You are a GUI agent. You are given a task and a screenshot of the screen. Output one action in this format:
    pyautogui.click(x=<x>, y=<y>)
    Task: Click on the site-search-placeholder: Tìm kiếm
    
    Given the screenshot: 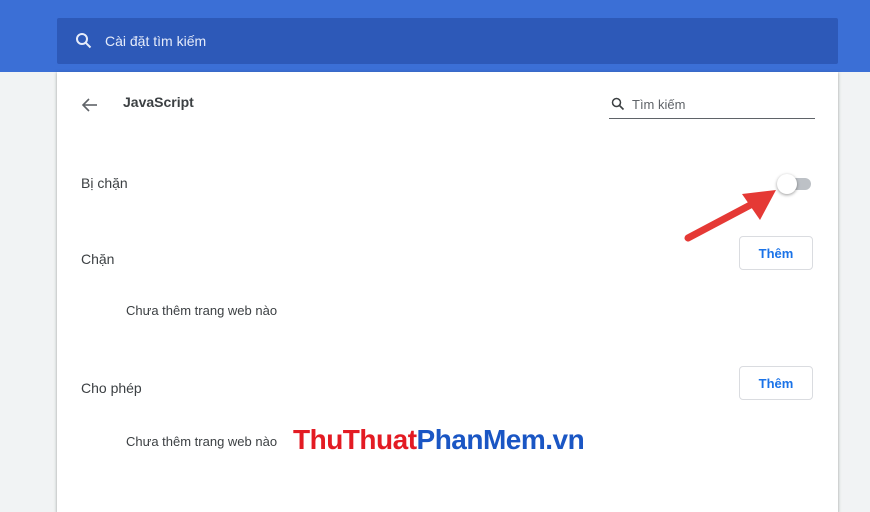 What is the action you would take?
    pyautogui.click(x=659, y=104)
    